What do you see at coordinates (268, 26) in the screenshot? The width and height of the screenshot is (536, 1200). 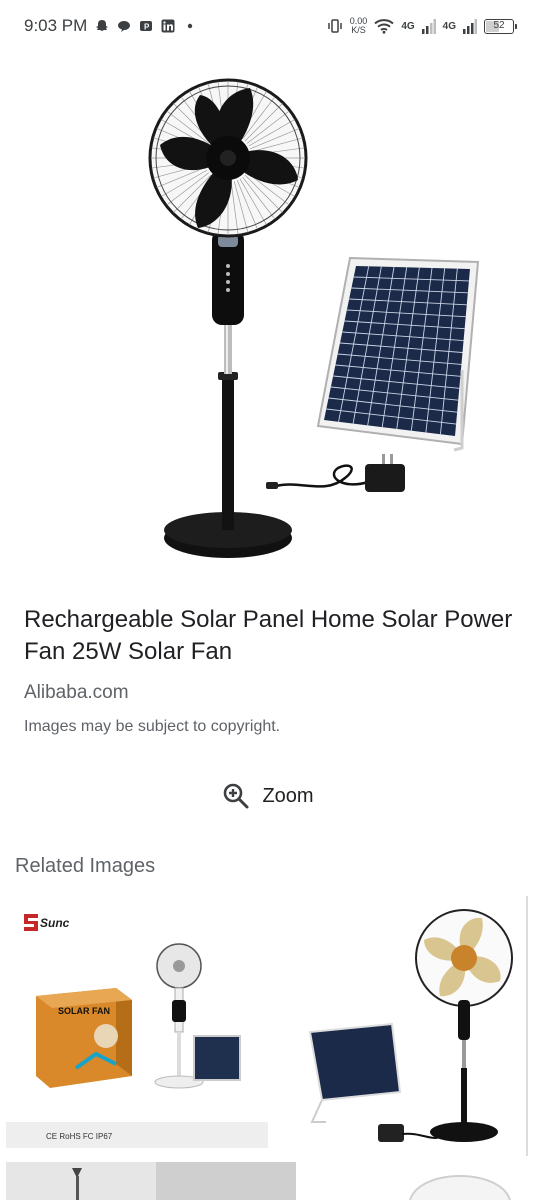 I see `status-bar: 9:03 PM P 0.00 K/S 4G 4G 52` at bounding box center [268, 26].